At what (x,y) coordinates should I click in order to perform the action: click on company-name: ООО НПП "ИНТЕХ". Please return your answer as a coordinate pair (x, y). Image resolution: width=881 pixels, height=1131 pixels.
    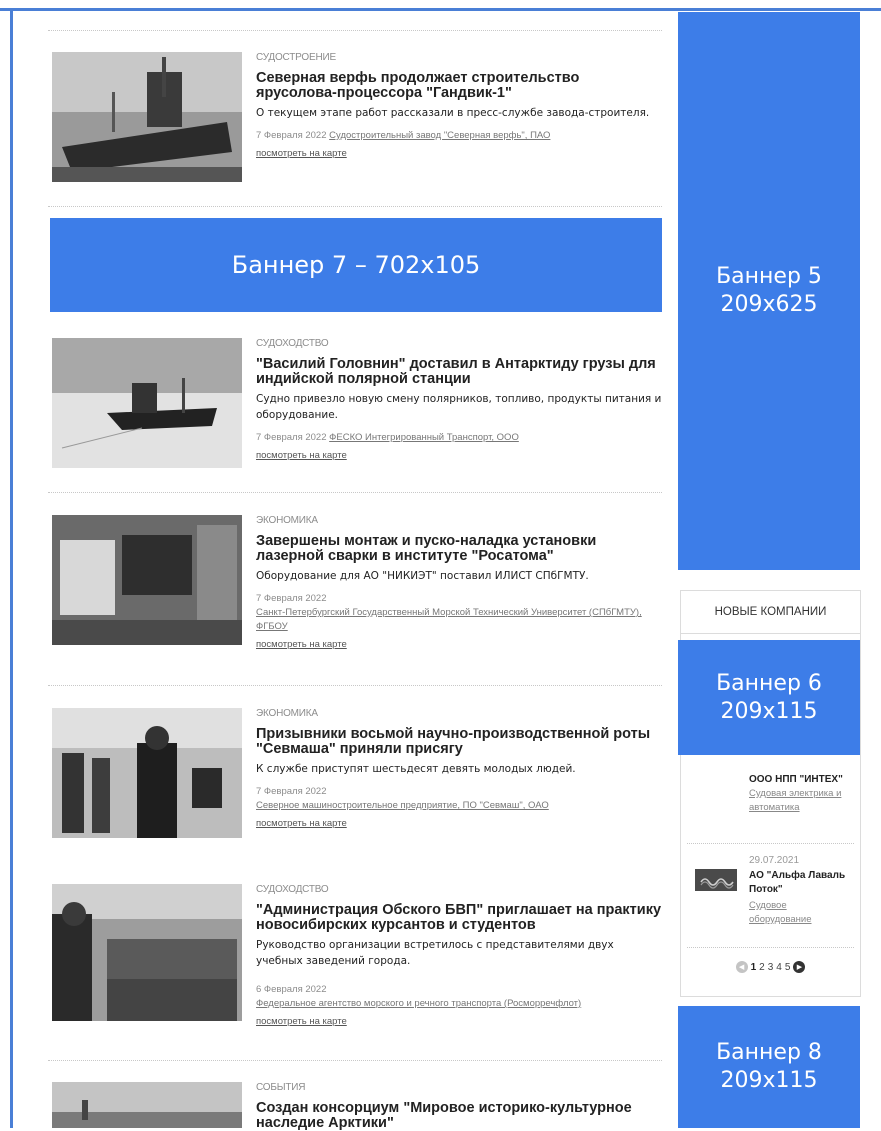
    Looking at the image, I should click on (802, 780).